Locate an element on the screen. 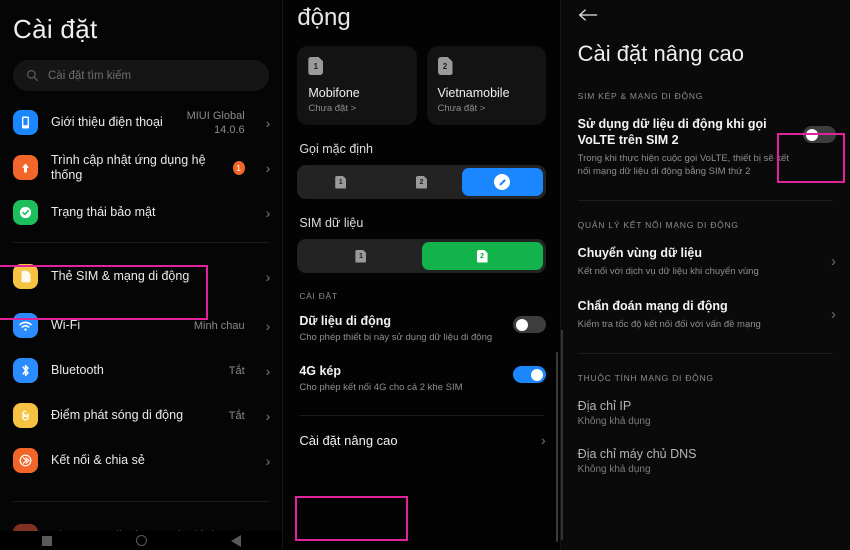 This screenshot has height=550, width=850. search-input: Cài đặt tìm kiếm is located at coordinates (141, 75).